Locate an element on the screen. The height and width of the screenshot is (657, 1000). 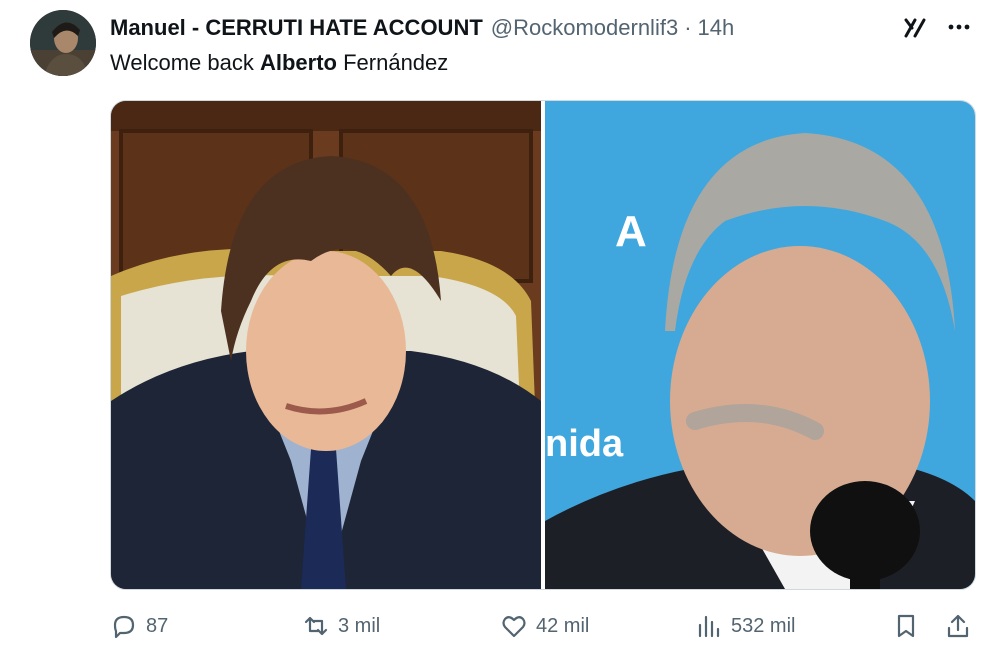
retweet-count: 3 mil is located at coordinates (359, 625).